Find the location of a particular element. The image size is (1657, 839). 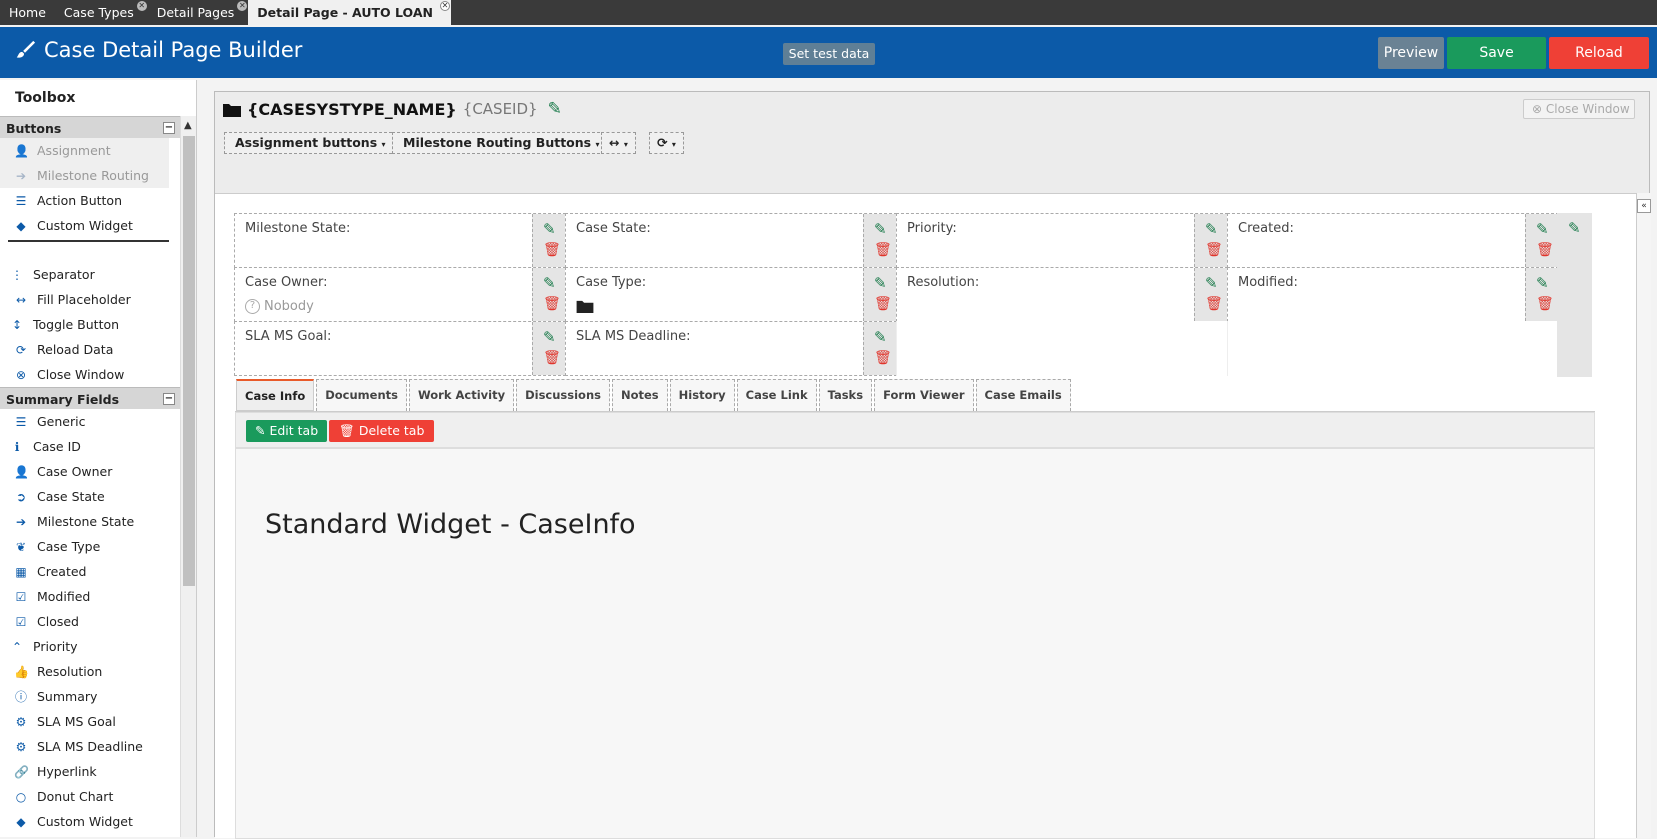

tab-tasks: Tasks is located at coordinates (845, 395).